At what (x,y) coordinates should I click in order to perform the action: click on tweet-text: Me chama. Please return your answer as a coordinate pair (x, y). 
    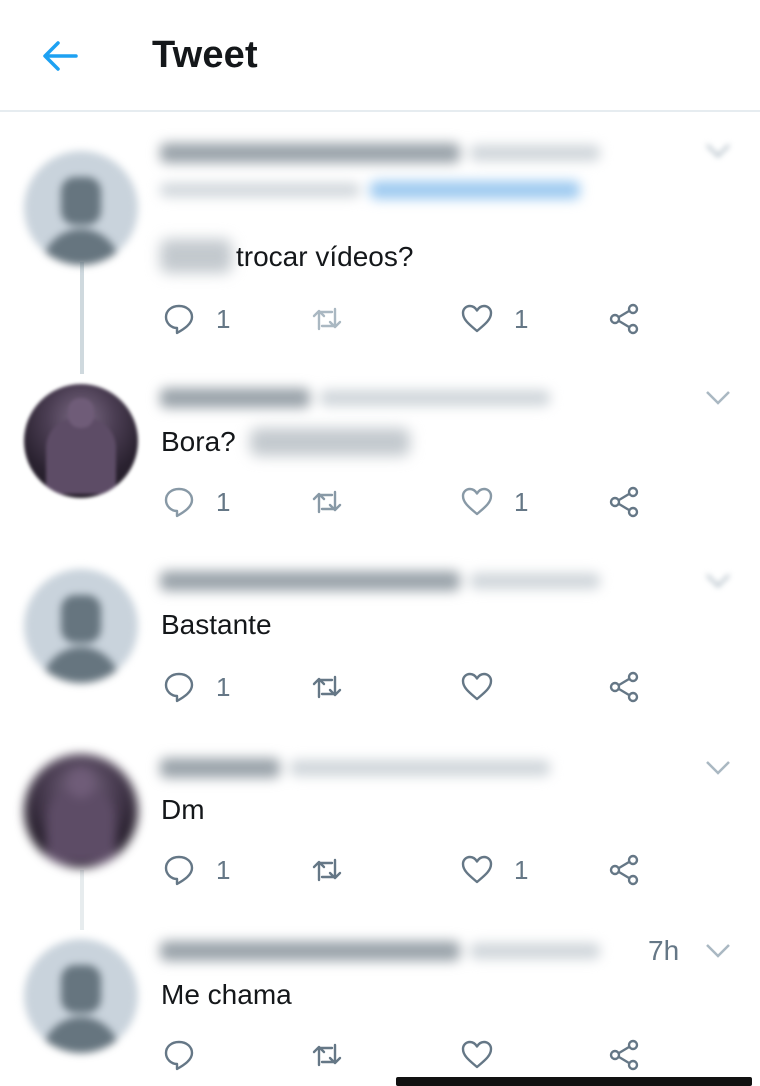
    Looking at the image, I should click on (226, 994).